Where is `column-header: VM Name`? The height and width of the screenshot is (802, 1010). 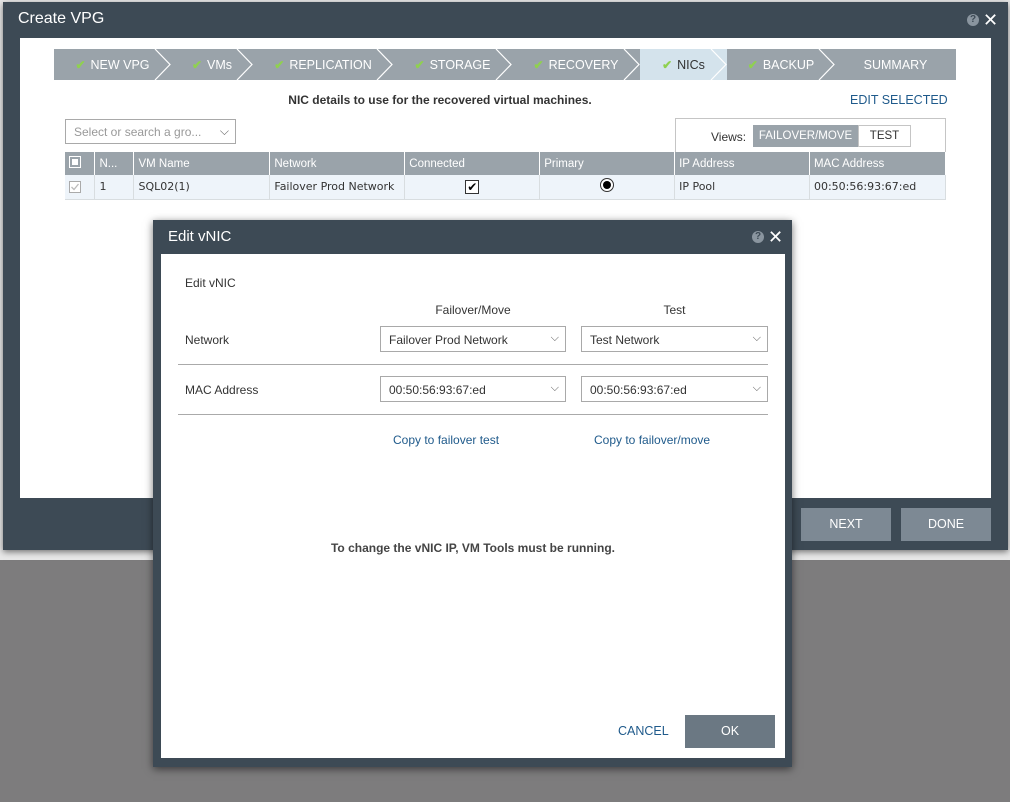 column-header: VM Name is located at coordinates (202, 163).